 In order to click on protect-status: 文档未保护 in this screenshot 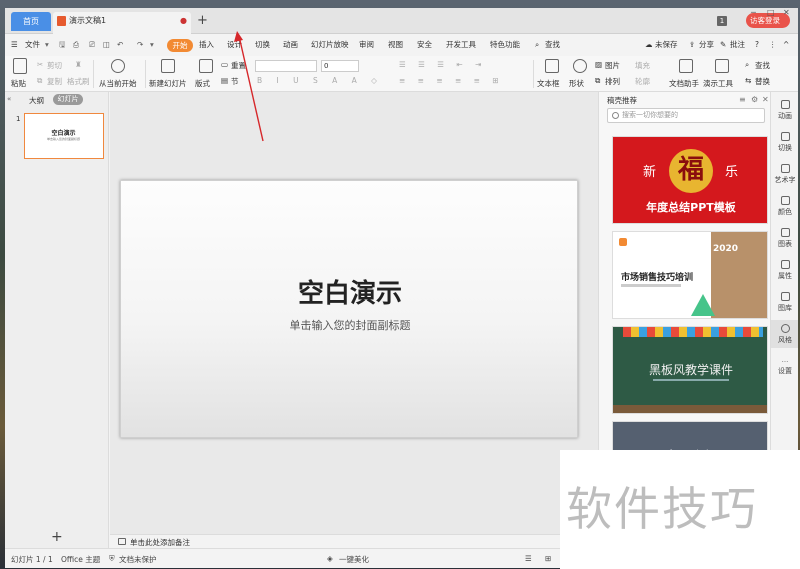, I will do `click(138, 559)`.